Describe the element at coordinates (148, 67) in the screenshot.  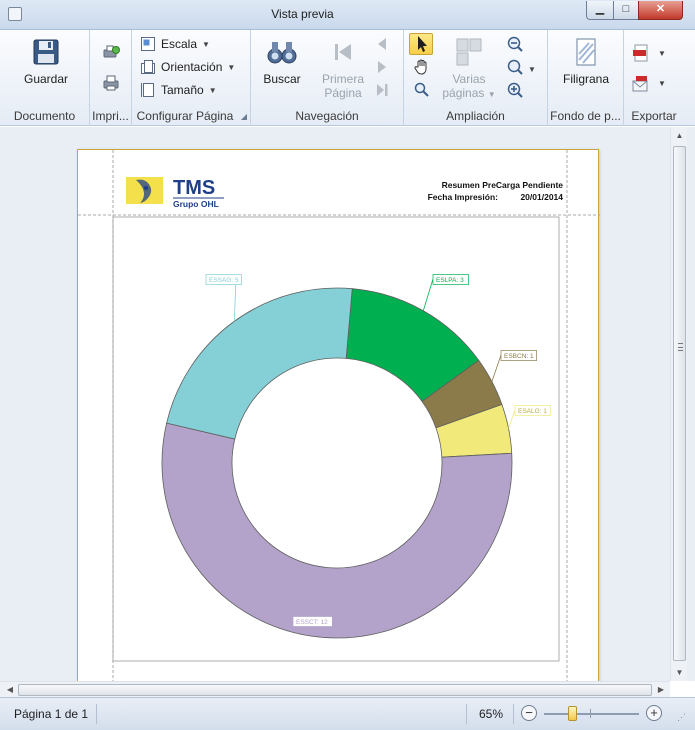
I see `orientation-icon` at that location.